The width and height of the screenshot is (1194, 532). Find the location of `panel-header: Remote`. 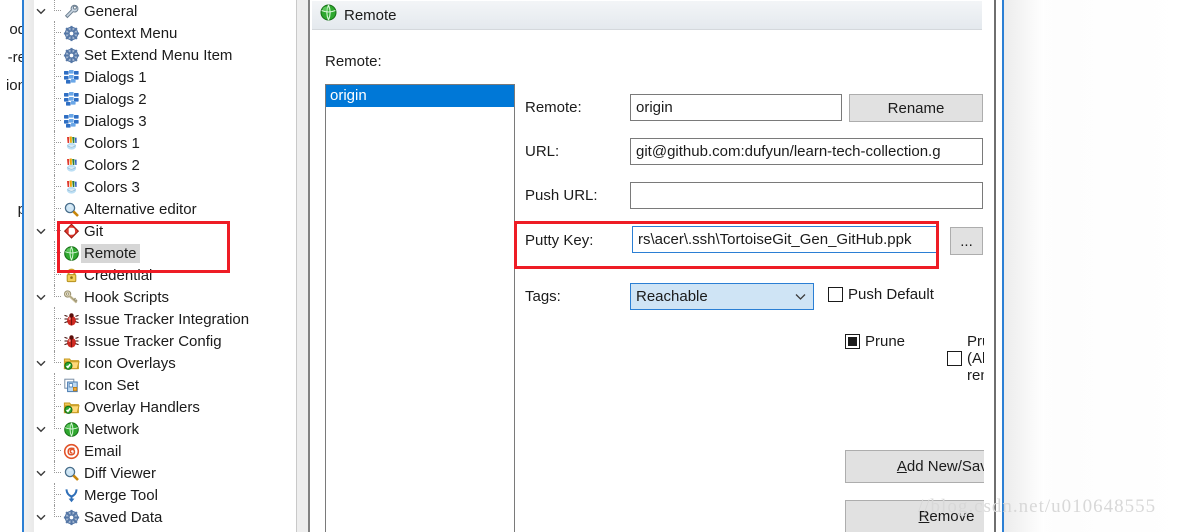

panel-header: Remote is located at coordinates (647, 15).